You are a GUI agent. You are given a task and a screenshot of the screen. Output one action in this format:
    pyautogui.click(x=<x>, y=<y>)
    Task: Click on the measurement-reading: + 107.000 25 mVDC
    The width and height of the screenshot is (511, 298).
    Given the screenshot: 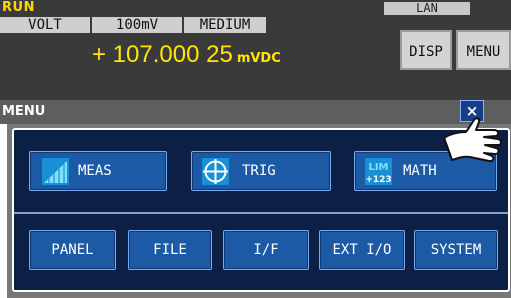 What is the action you would take?
    pyautogui.click(x=186, y=57)
    